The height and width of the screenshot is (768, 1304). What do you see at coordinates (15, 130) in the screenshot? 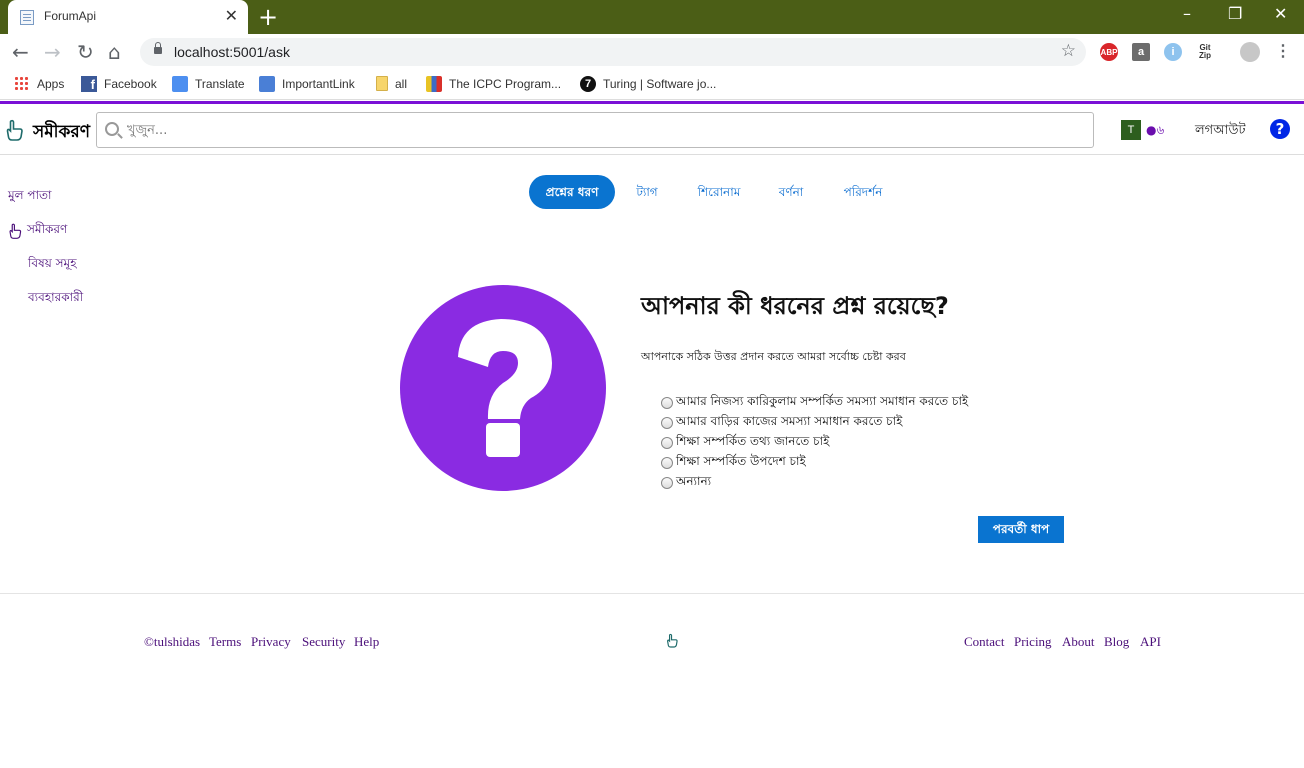
I see `pointing-hand-logo-icon` at bounding box center [15, 130].